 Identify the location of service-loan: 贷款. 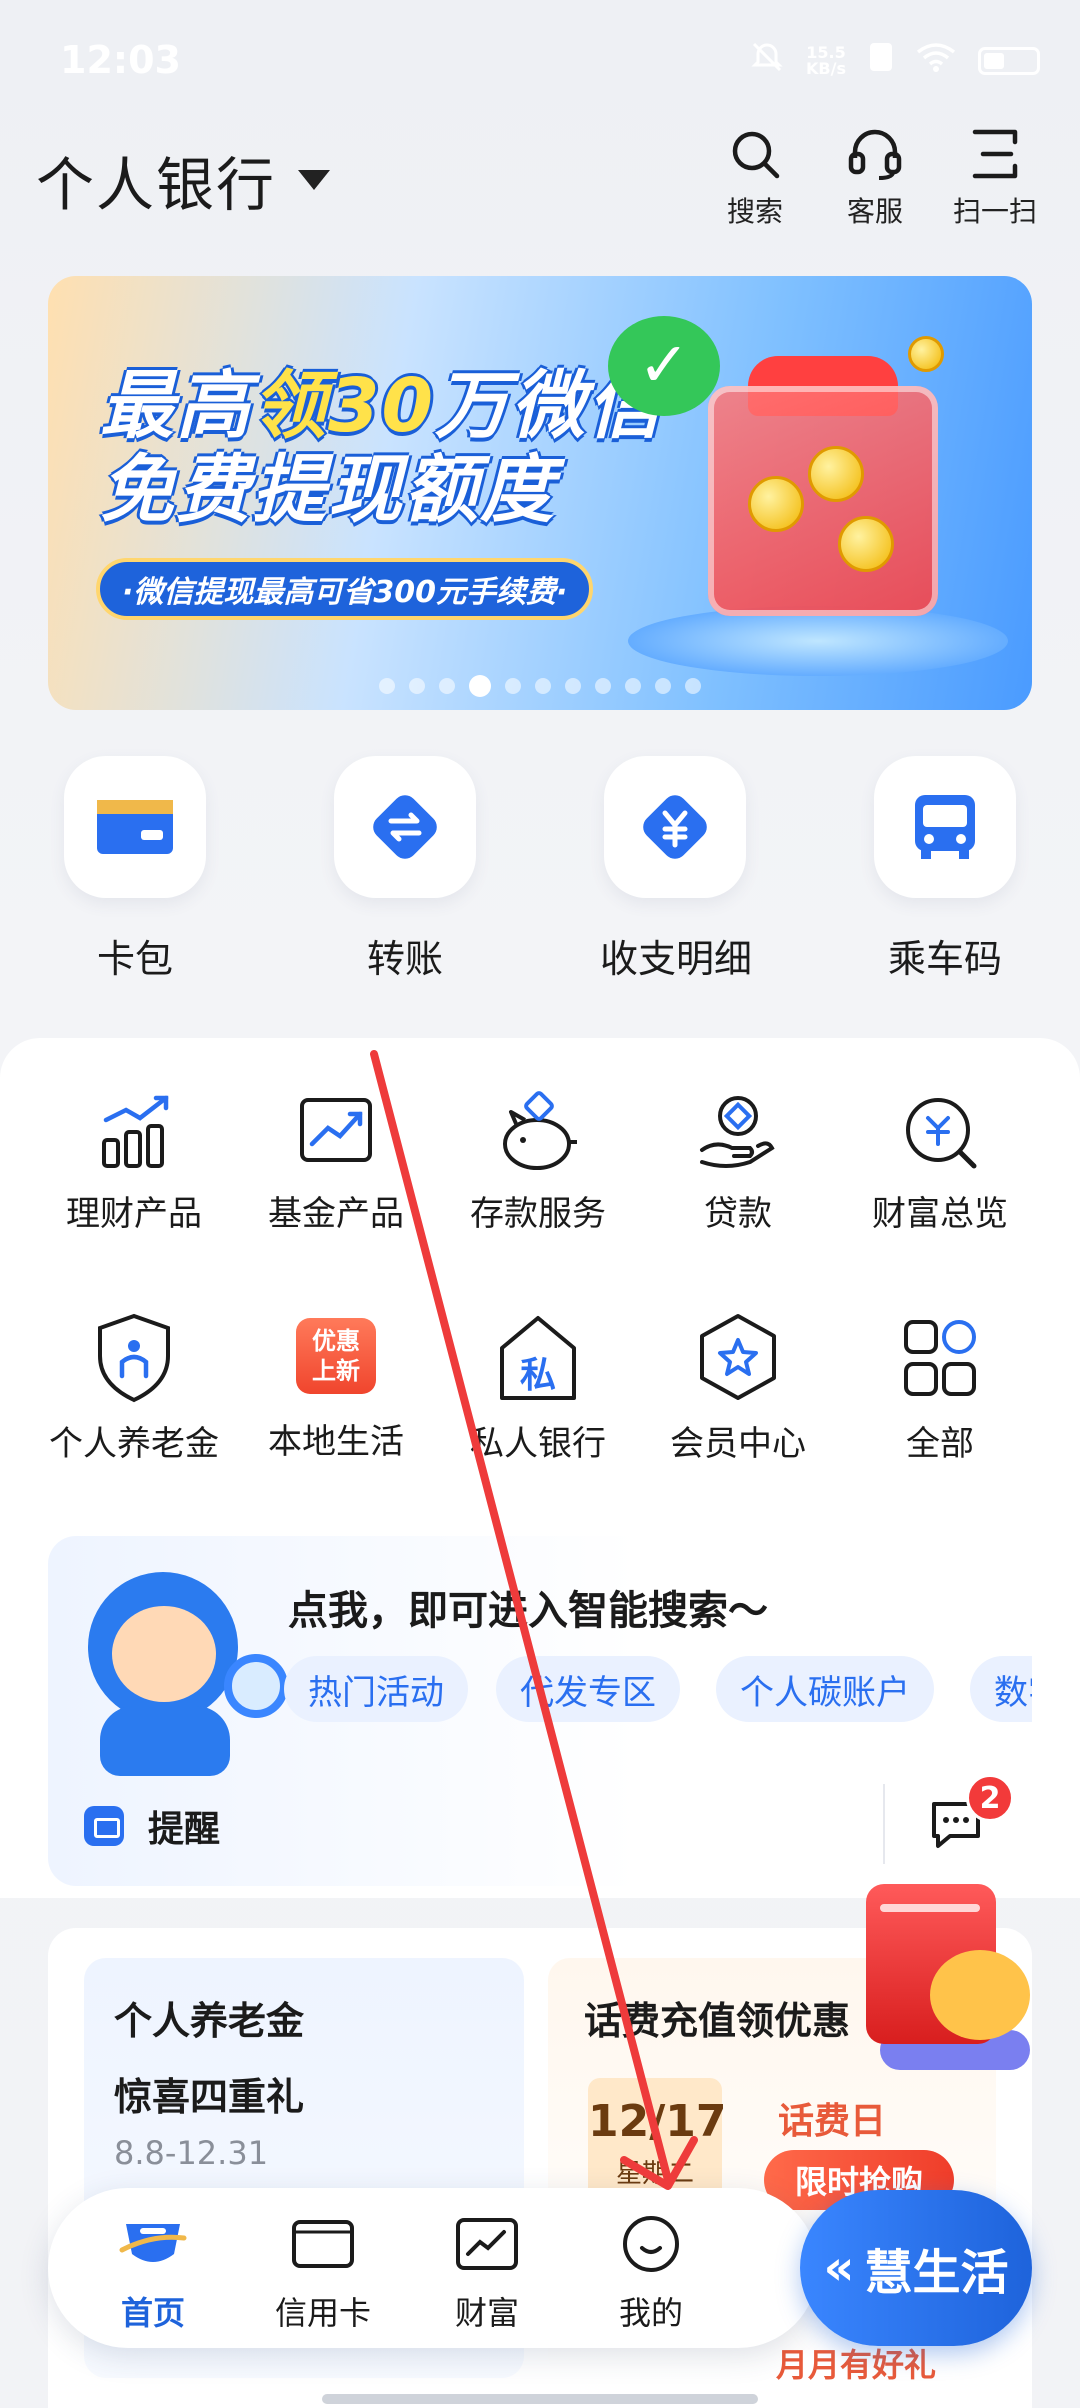
(738, 1162).